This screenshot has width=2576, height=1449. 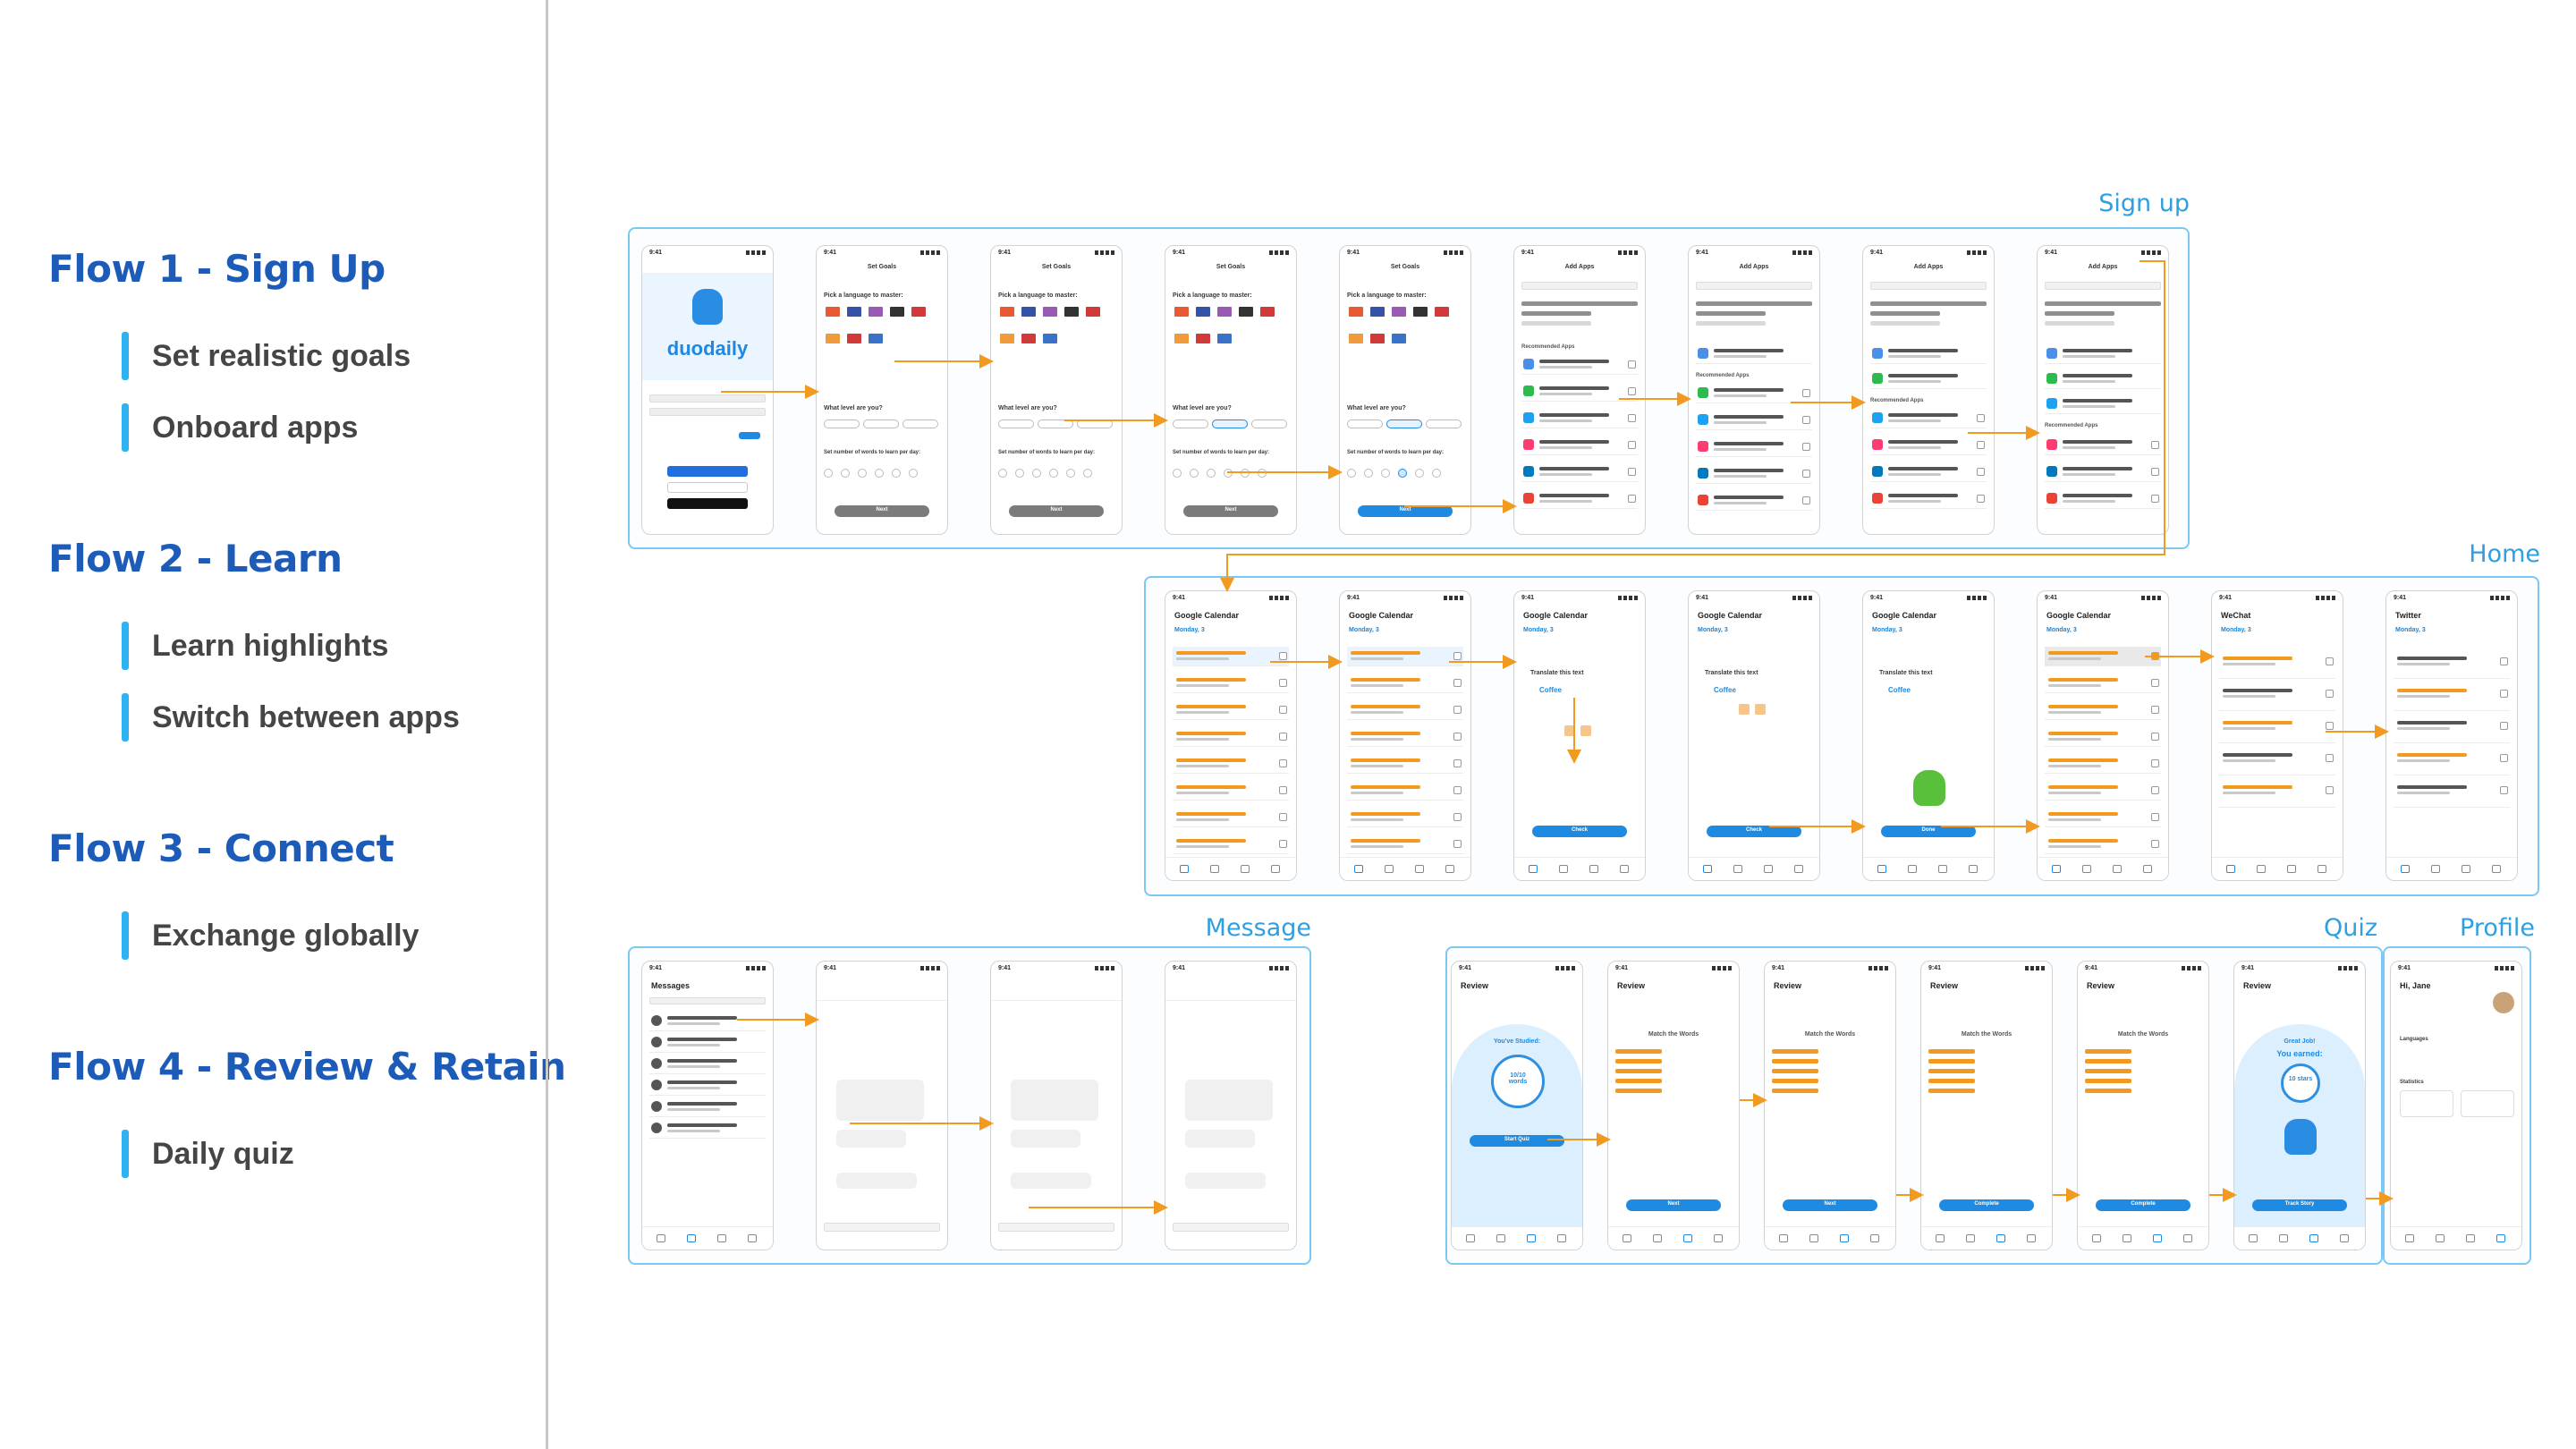 What do you see at coordinates (1405, 735) in the screenshot?
I see `screen-home-calendar-2: 9:41 Google Calendar Monday, 3` at bounding box center [1405, 735].